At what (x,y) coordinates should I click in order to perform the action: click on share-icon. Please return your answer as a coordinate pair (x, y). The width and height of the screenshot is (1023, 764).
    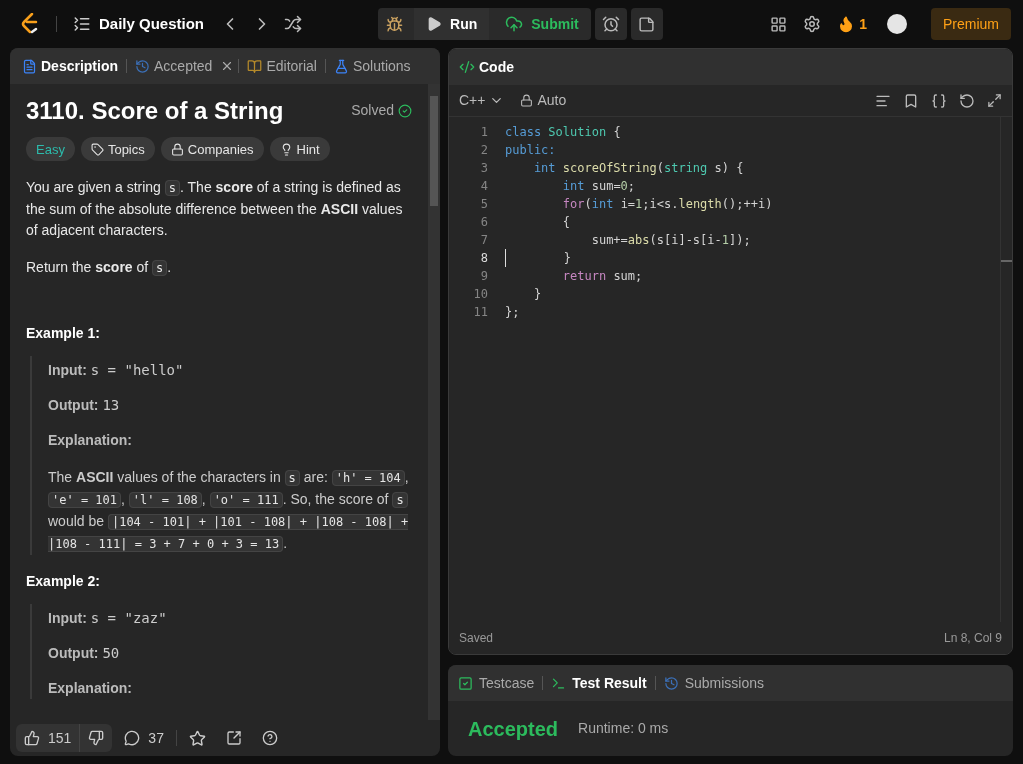
    Looking at the image, I should click on (233, 738).